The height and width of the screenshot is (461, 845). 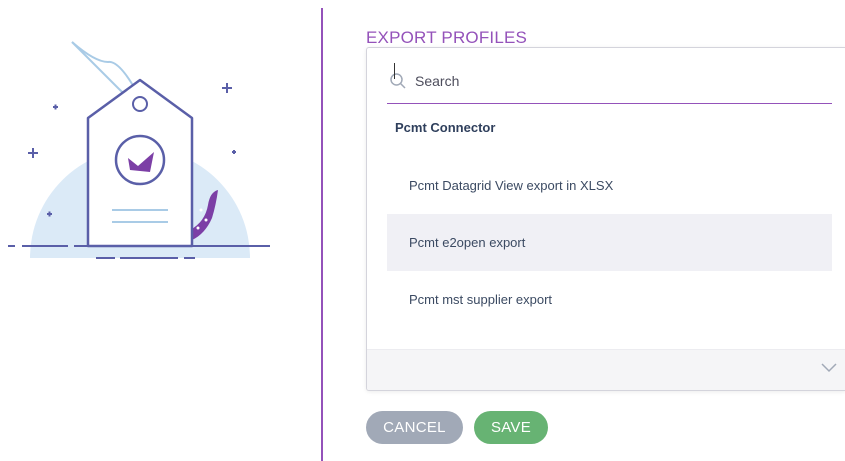 I want to click on option-label: Pcmt mst supplier export, so click(x=481, y=299).